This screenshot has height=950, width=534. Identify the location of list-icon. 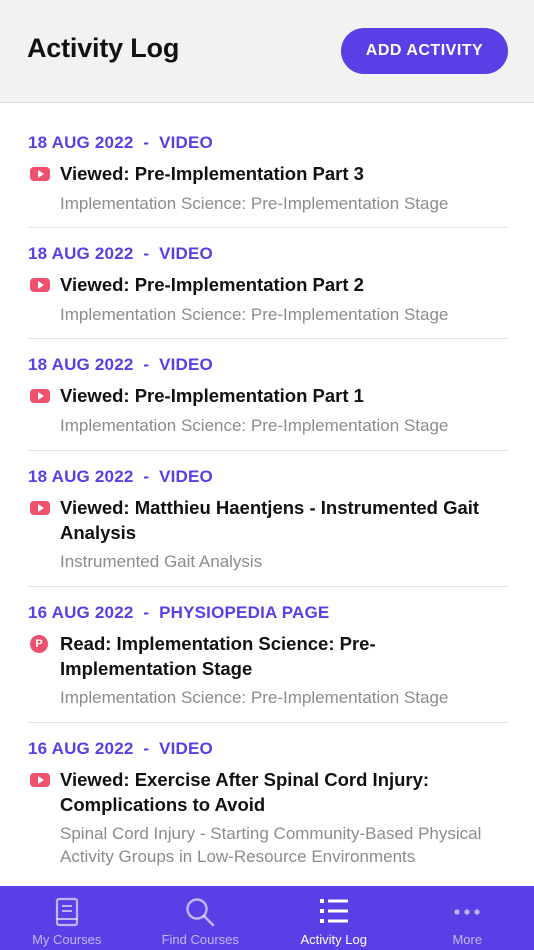
(333, 911).